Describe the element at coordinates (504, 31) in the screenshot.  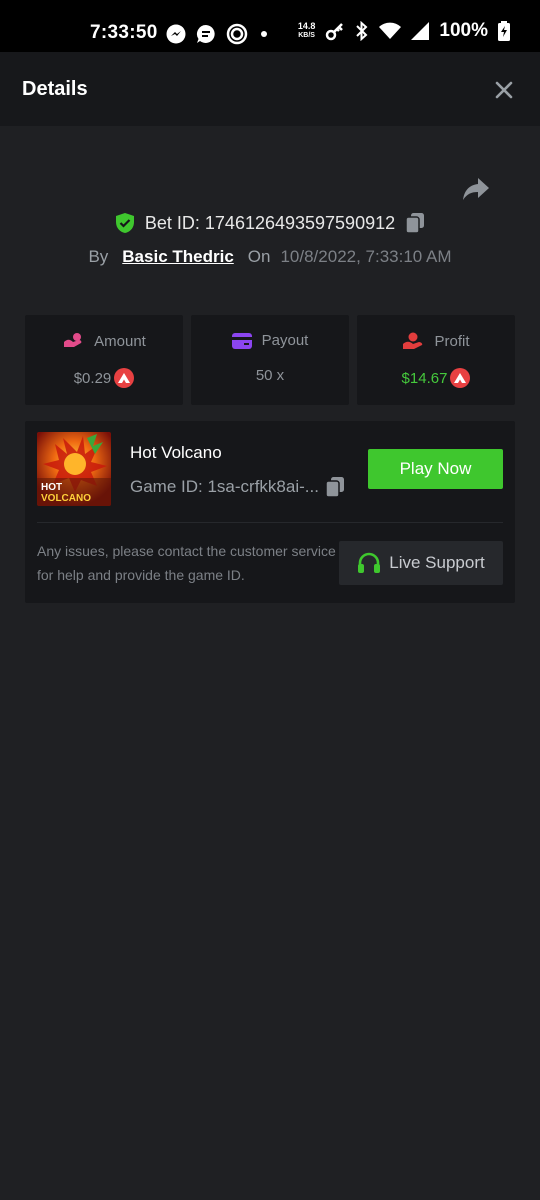
I see `battery-icon` at that location.